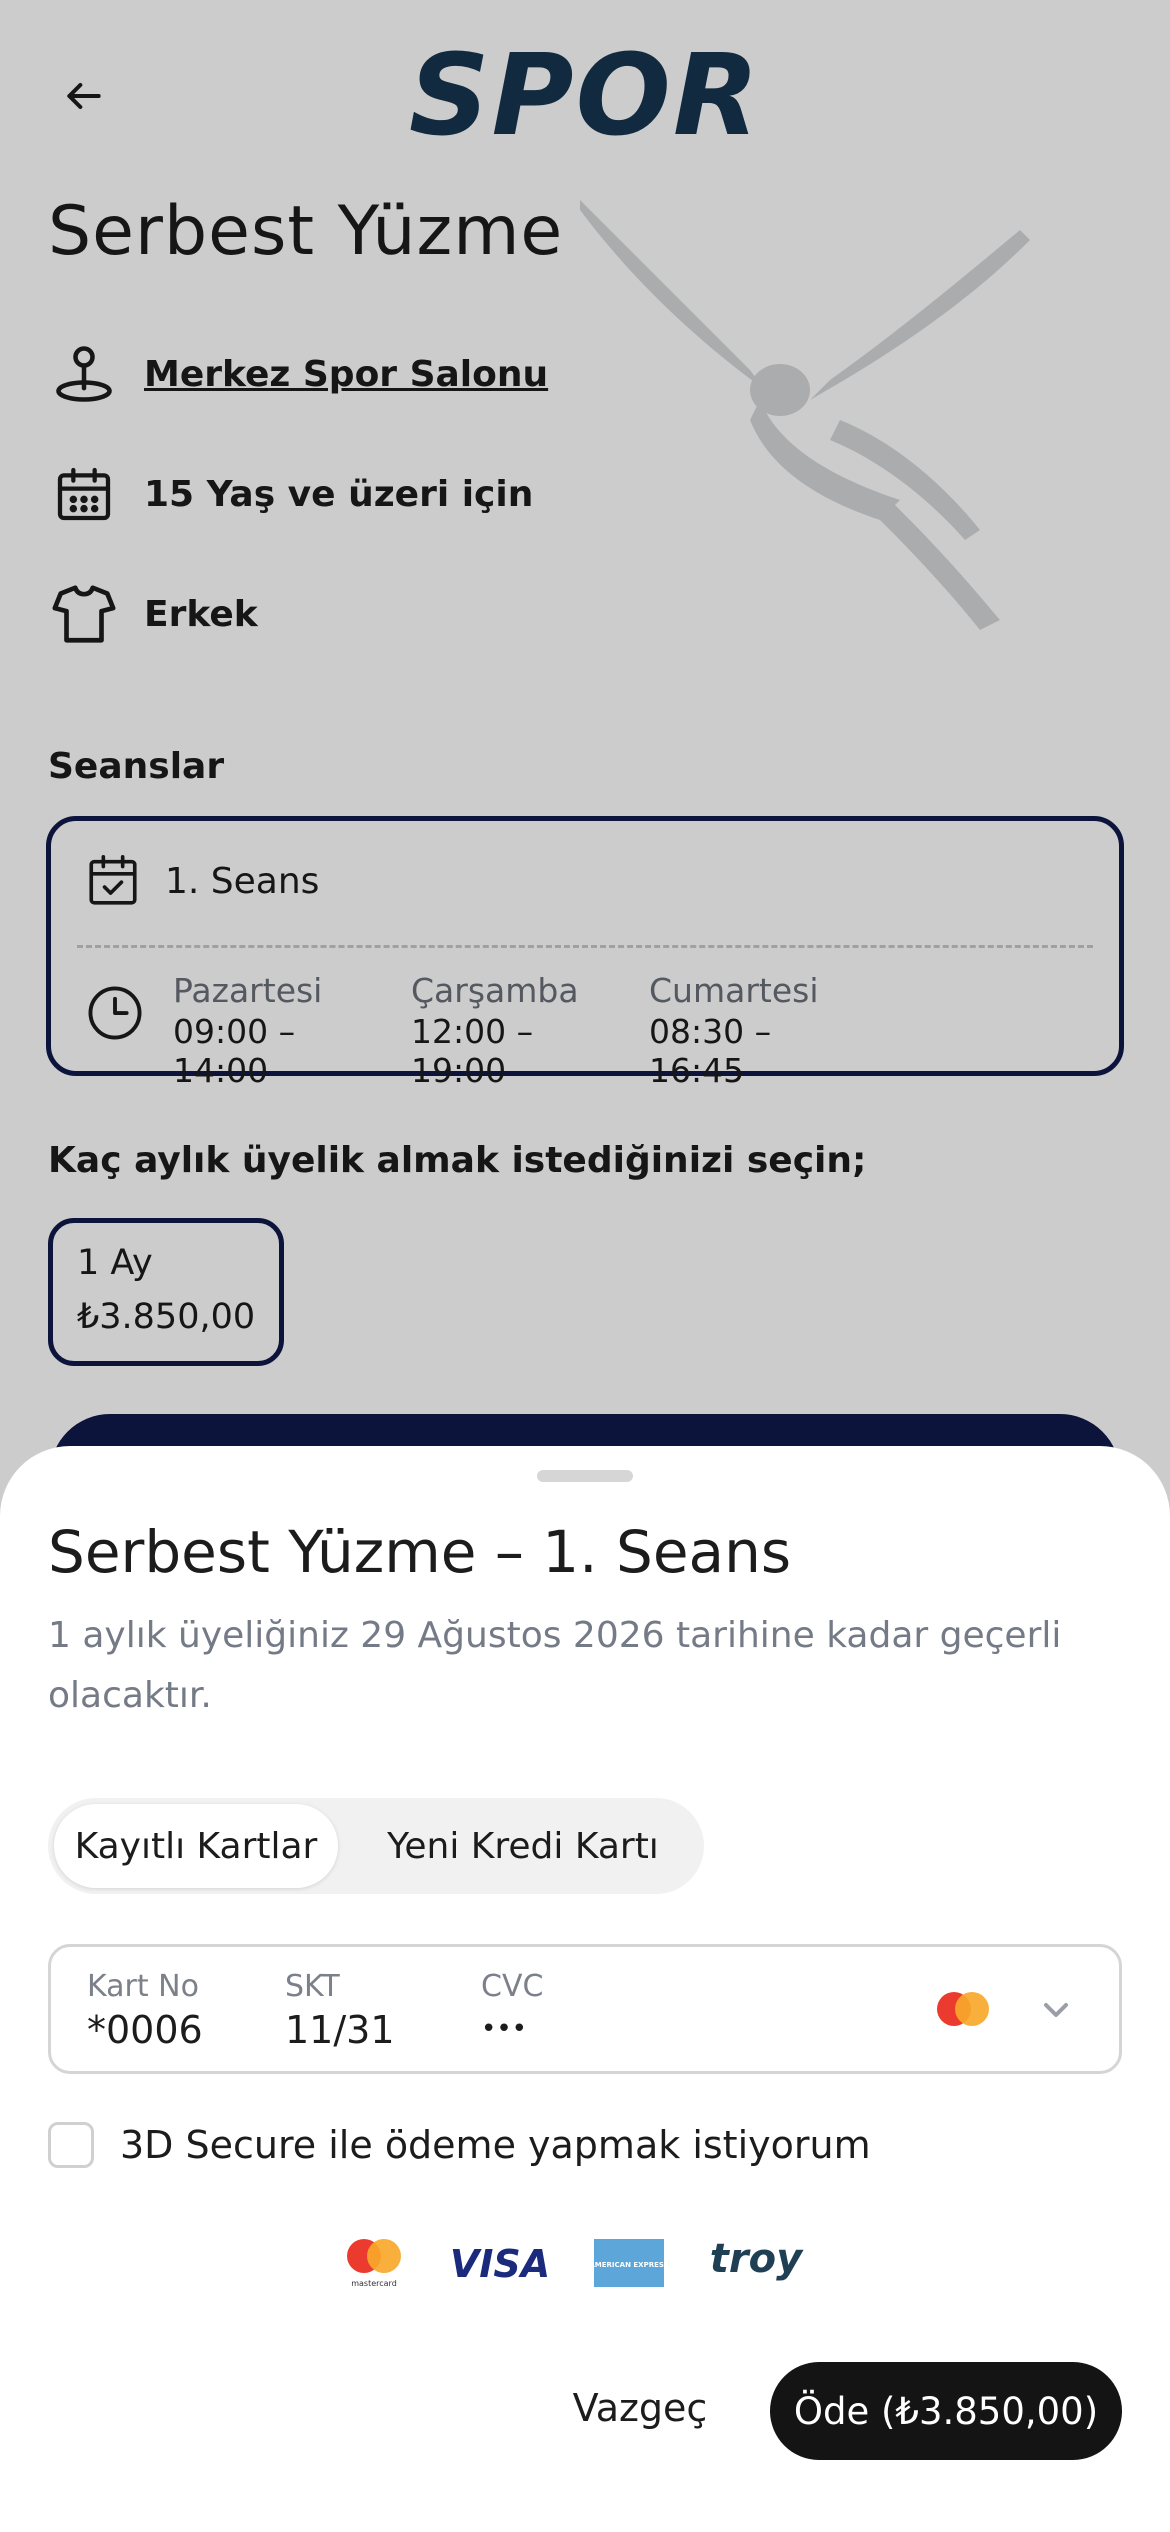 This screenshot has height=2532, width=1170. I want to click on amex-logo: AMERICAN EXPRESS, so click(629, 2265).